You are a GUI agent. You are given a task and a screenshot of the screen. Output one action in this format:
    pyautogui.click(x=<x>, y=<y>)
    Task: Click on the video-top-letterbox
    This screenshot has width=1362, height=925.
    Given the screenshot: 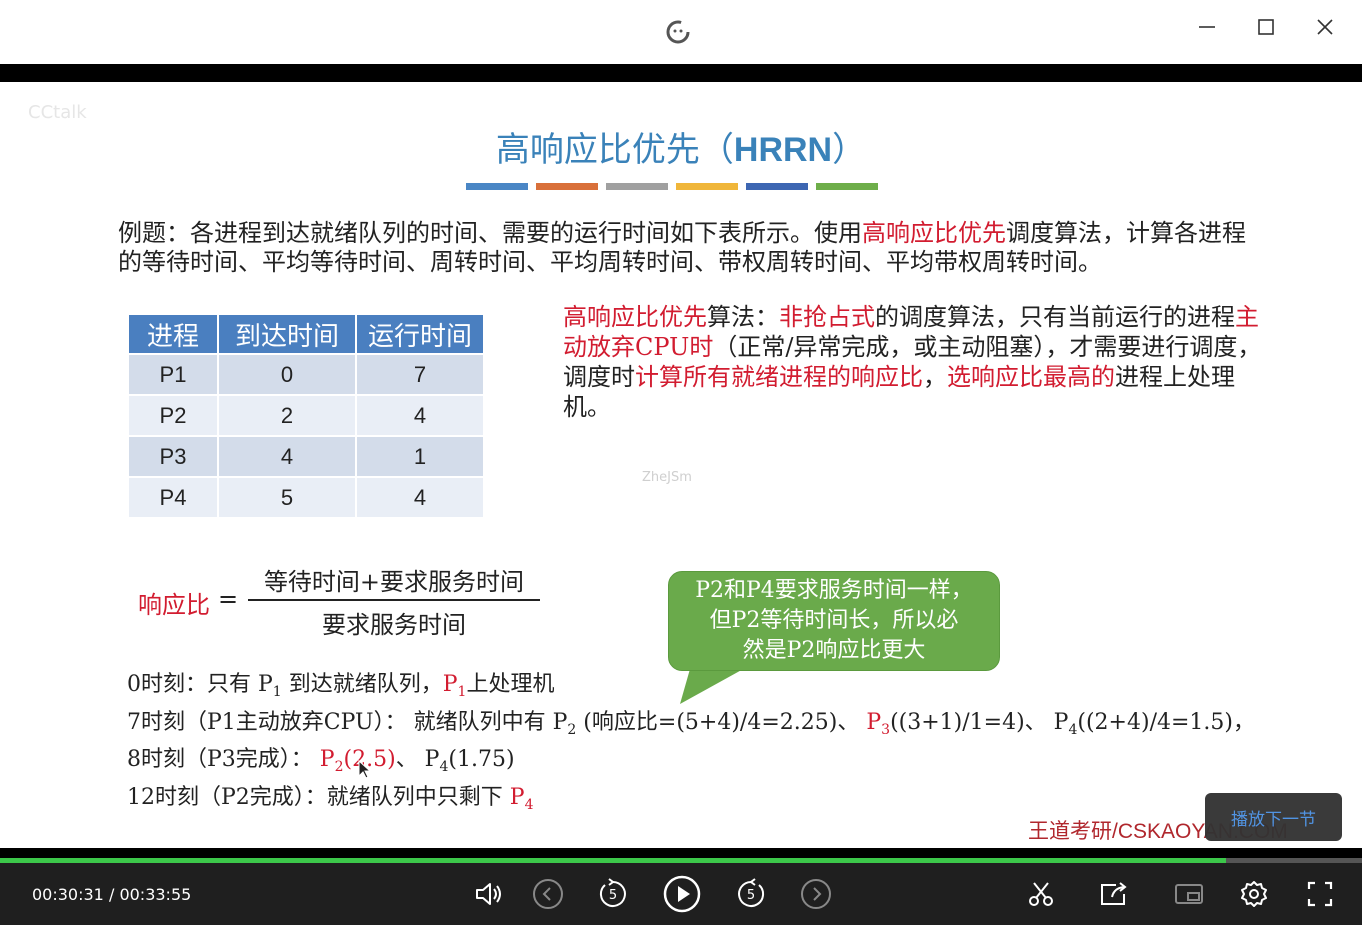 What is the action you would take?
    pyautogui.click(x=681, y=73)
    